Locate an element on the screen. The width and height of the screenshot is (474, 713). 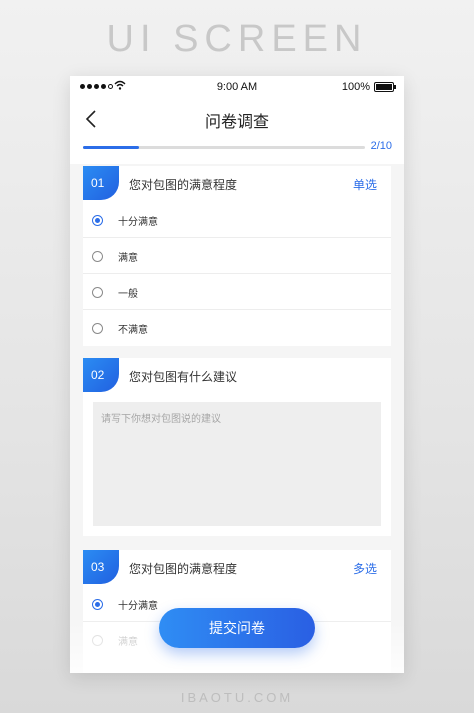
option-item: 一般 is located at coordinates (237, 292).